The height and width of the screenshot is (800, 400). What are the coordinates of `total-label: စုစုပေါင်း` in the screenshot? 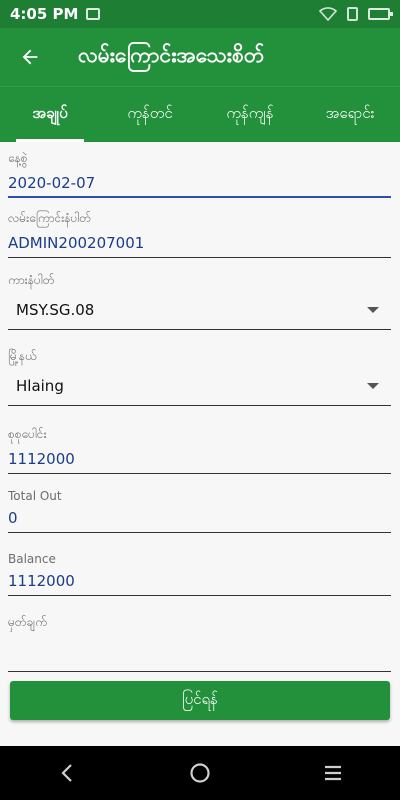 It's located at (27, 434).